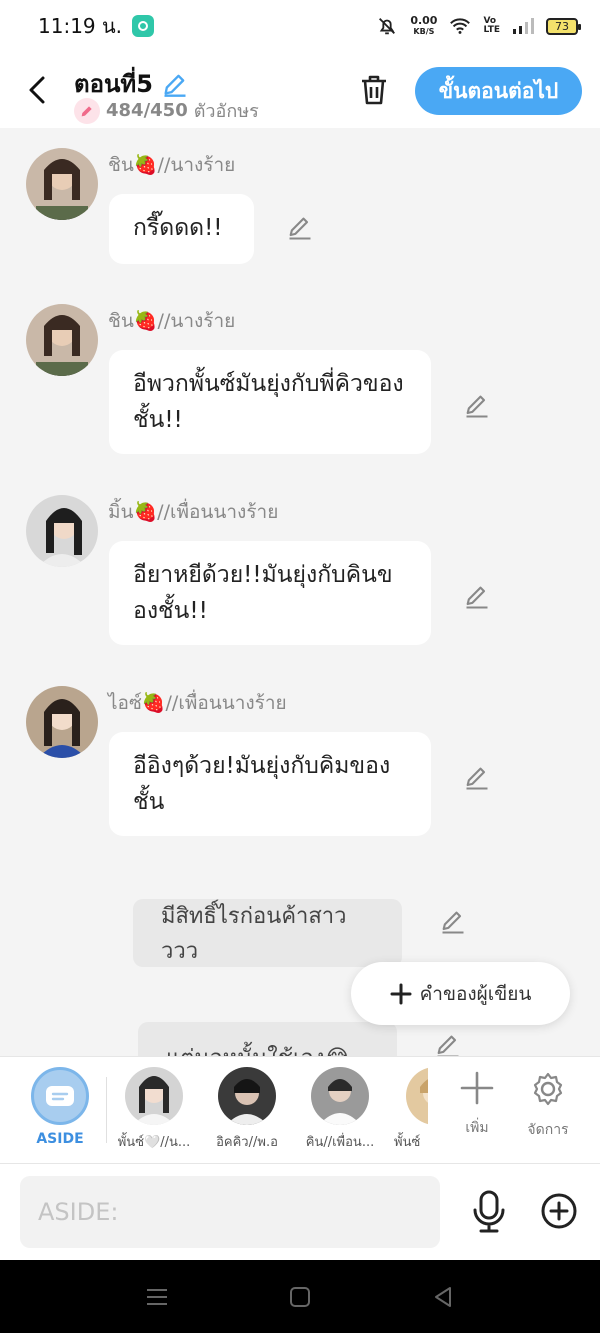 The width and height of the screenshot is (600, 1333). I want to click on app-notification-icon, so click(143, 26).